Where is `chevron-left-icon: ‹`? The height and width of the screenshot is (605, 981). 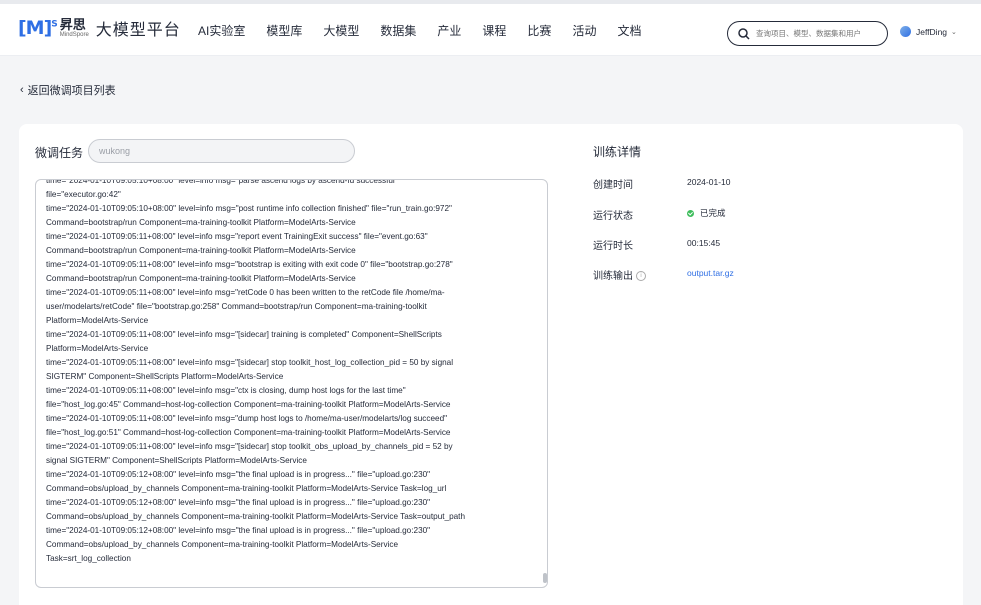
chevron-left-icon: ‹ is located at coordinates (22, 90).